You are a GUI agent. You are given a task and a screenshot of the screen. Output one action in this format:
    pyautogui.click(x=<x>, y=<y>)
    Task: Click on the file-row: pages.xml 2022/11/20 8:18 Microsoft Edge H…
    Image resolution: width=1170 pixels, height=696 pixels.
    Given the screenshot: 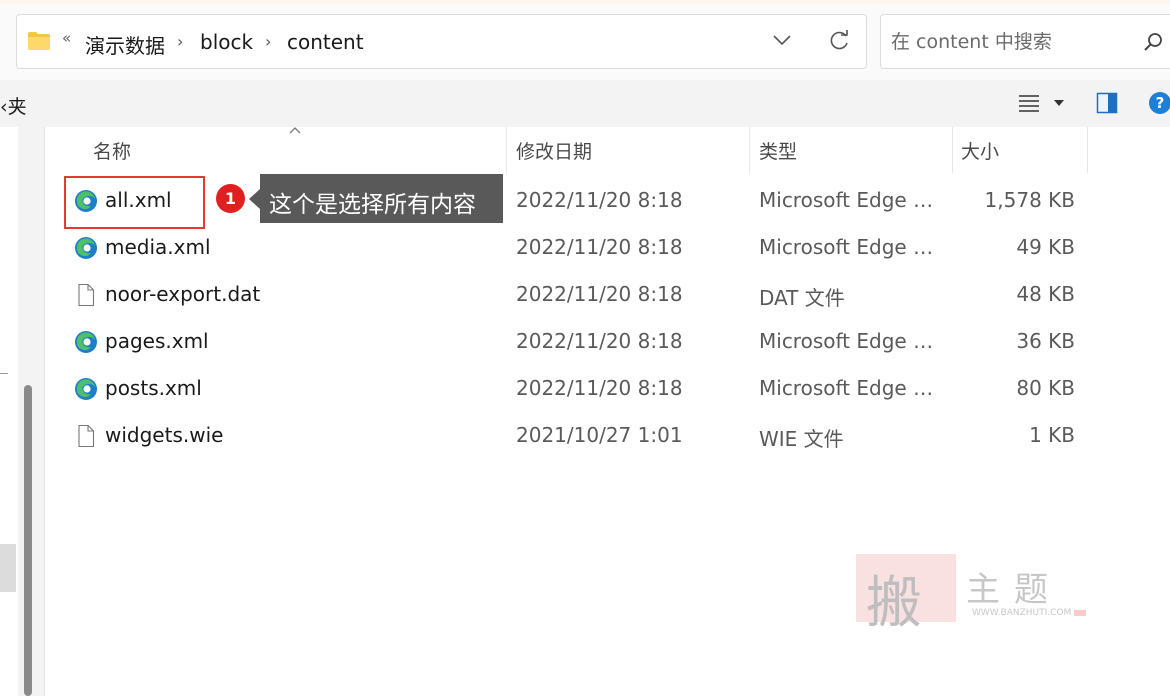 What is the action you would take?
    pyautogui.click(x=575, y=342)
    